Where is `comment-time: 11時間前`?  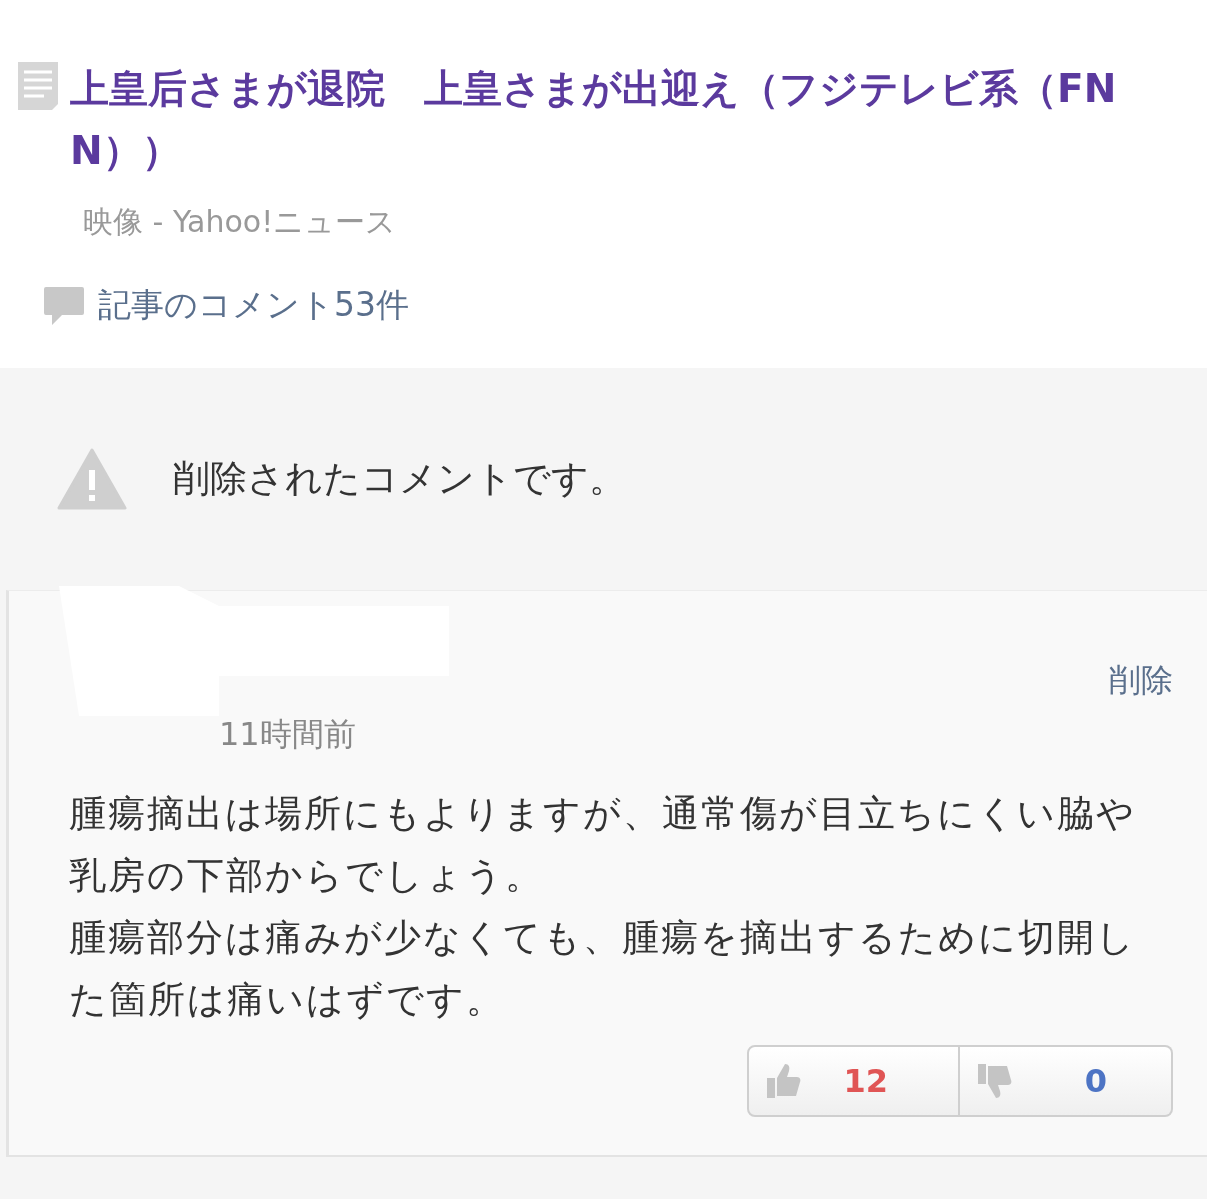
comment-time: 11時間前 is located at coordinates (288, 734).